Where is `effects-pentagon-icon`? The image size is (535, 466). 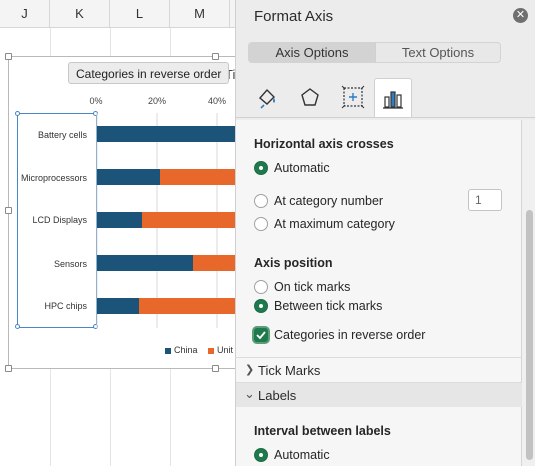
effects-pentagon-icon is located at coordinates (310, 97).